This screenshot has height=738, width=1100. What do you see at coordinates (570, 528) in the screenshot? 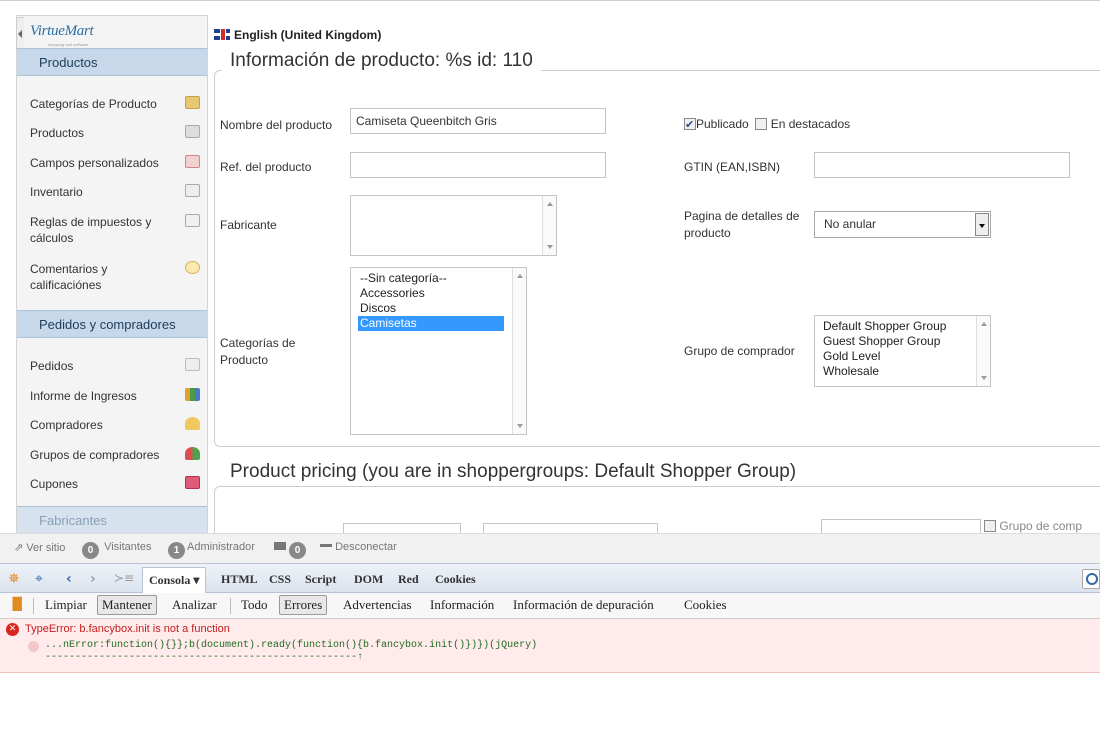
I see `pricing-select` at bounding box center [570, 528].